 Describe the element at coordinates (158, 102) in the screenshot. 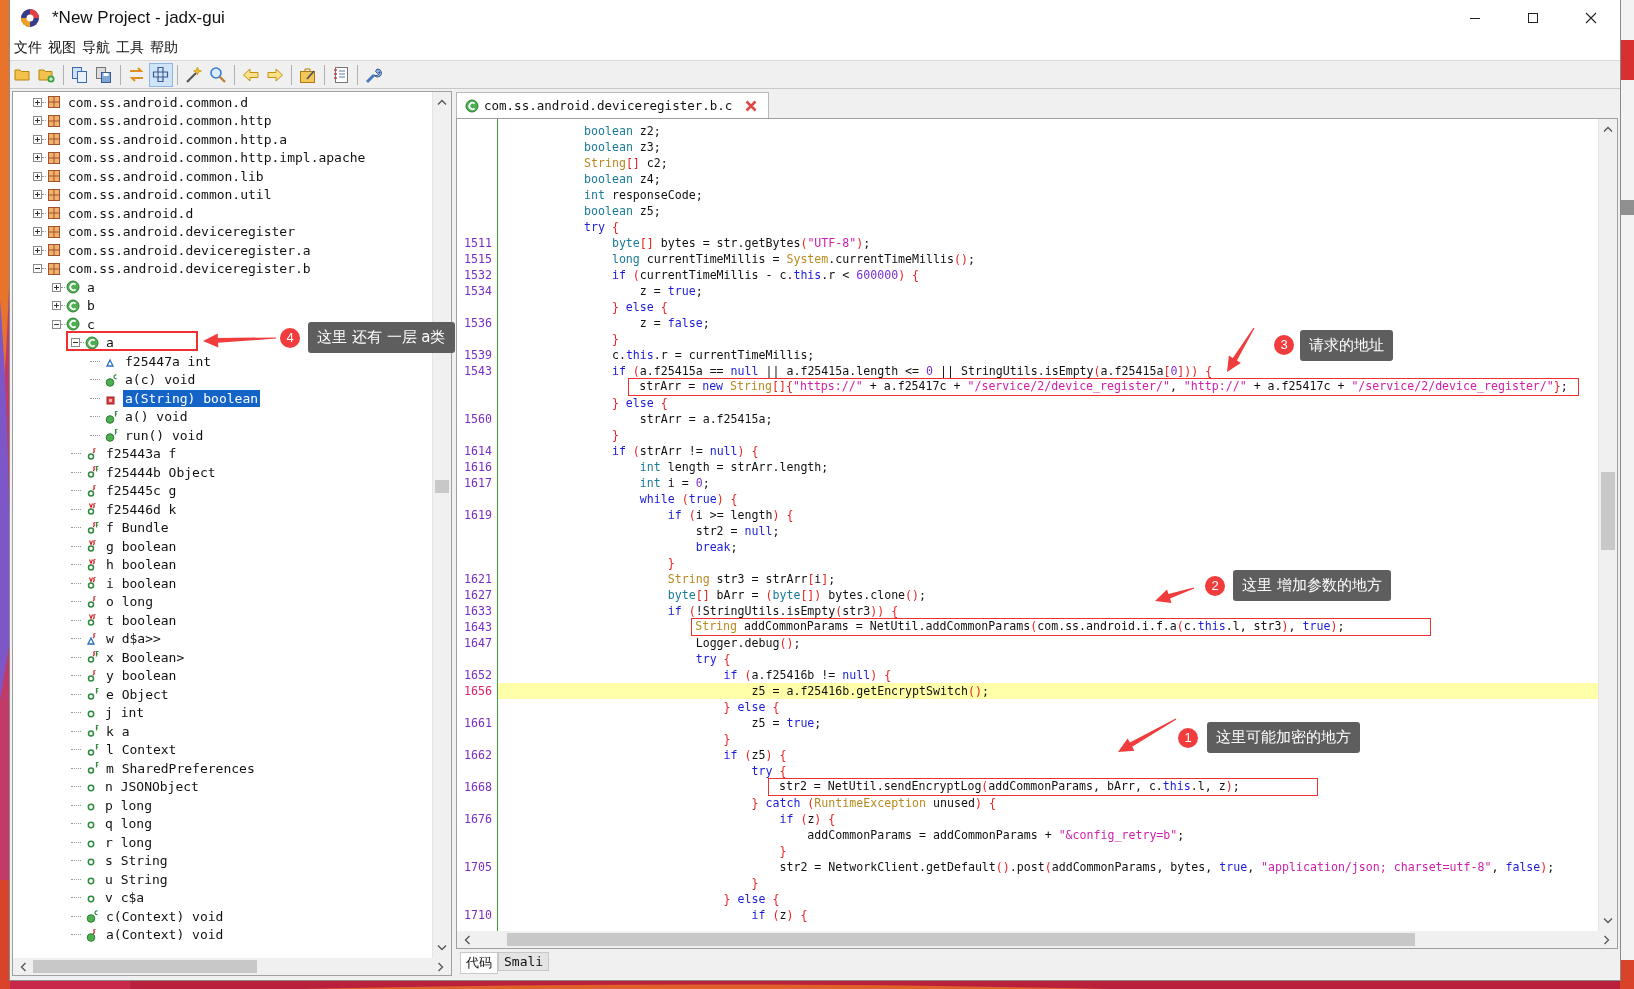

I see `tree-item: com.ss.android.common.d` at that location.